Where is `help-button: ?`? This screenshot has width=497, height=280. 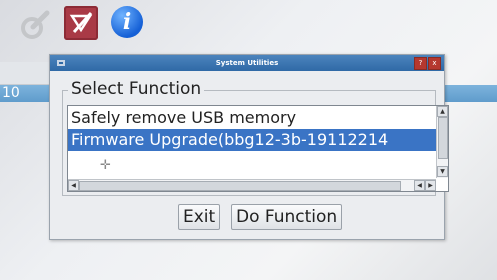 help-button: ? is located at coordinates (420, 63).